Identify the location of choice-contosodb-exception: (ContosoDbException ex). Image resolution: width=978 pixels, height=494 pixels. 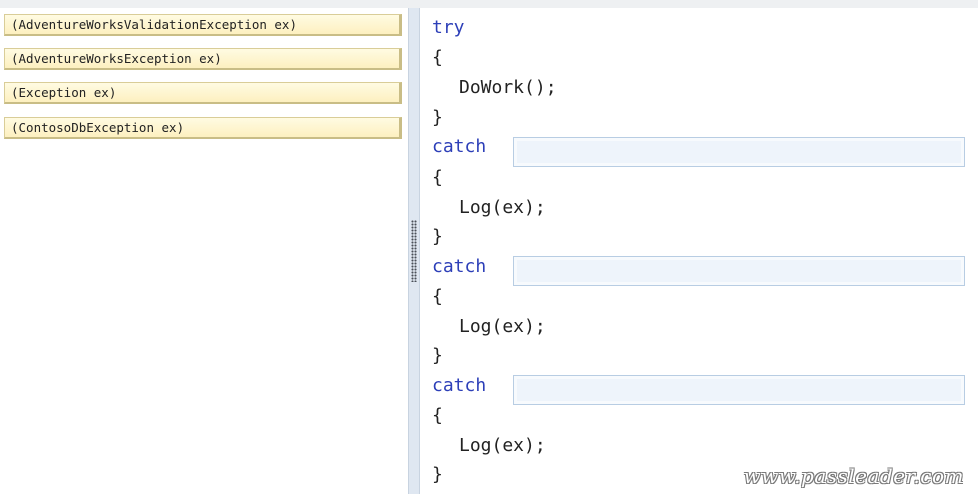
(203, 128).